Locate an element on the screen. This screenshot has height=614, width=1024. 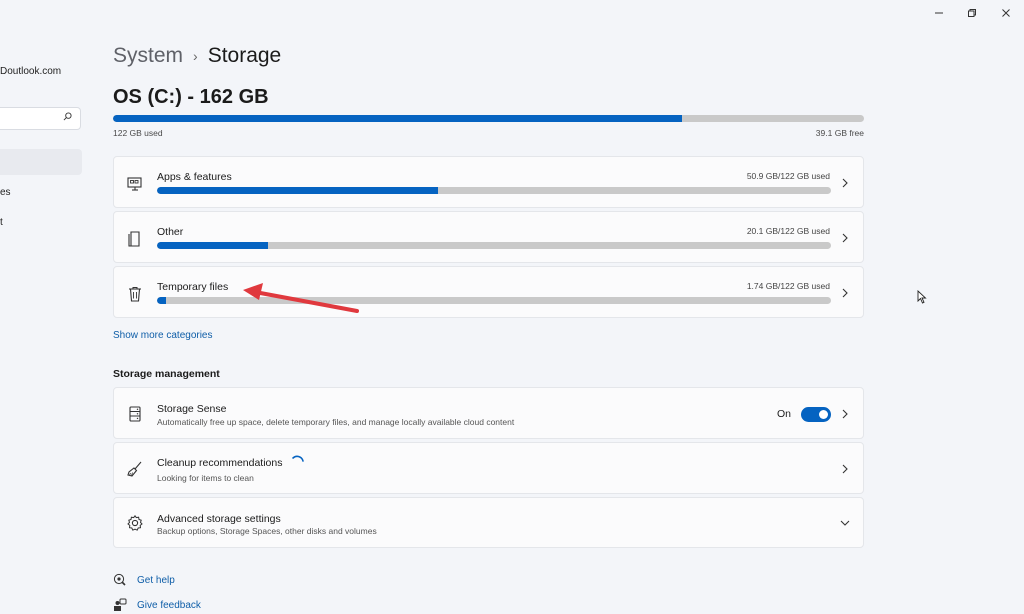
restore-button is located at coordinates (972, 13).